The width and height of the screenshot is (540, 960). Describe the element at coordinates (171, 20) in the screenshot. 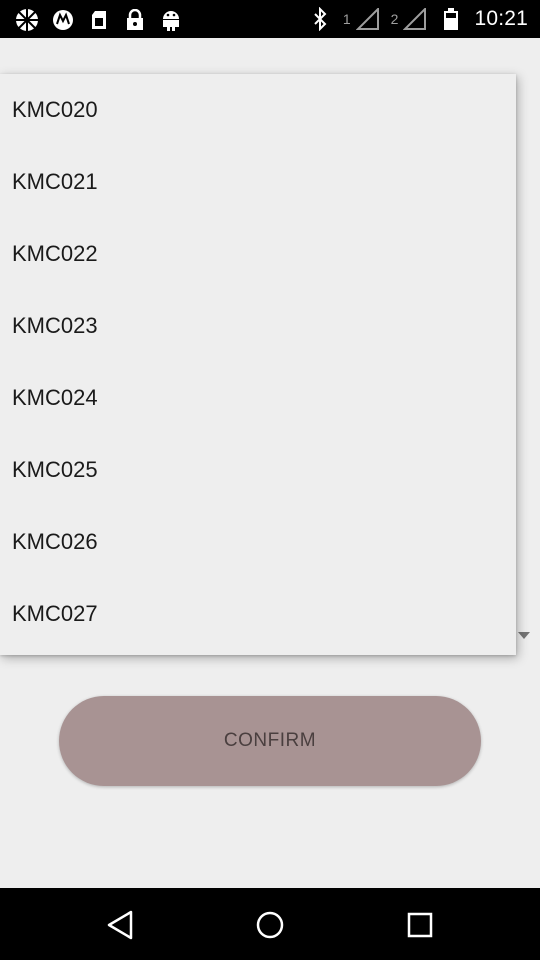

I see `android-icon` at that location.